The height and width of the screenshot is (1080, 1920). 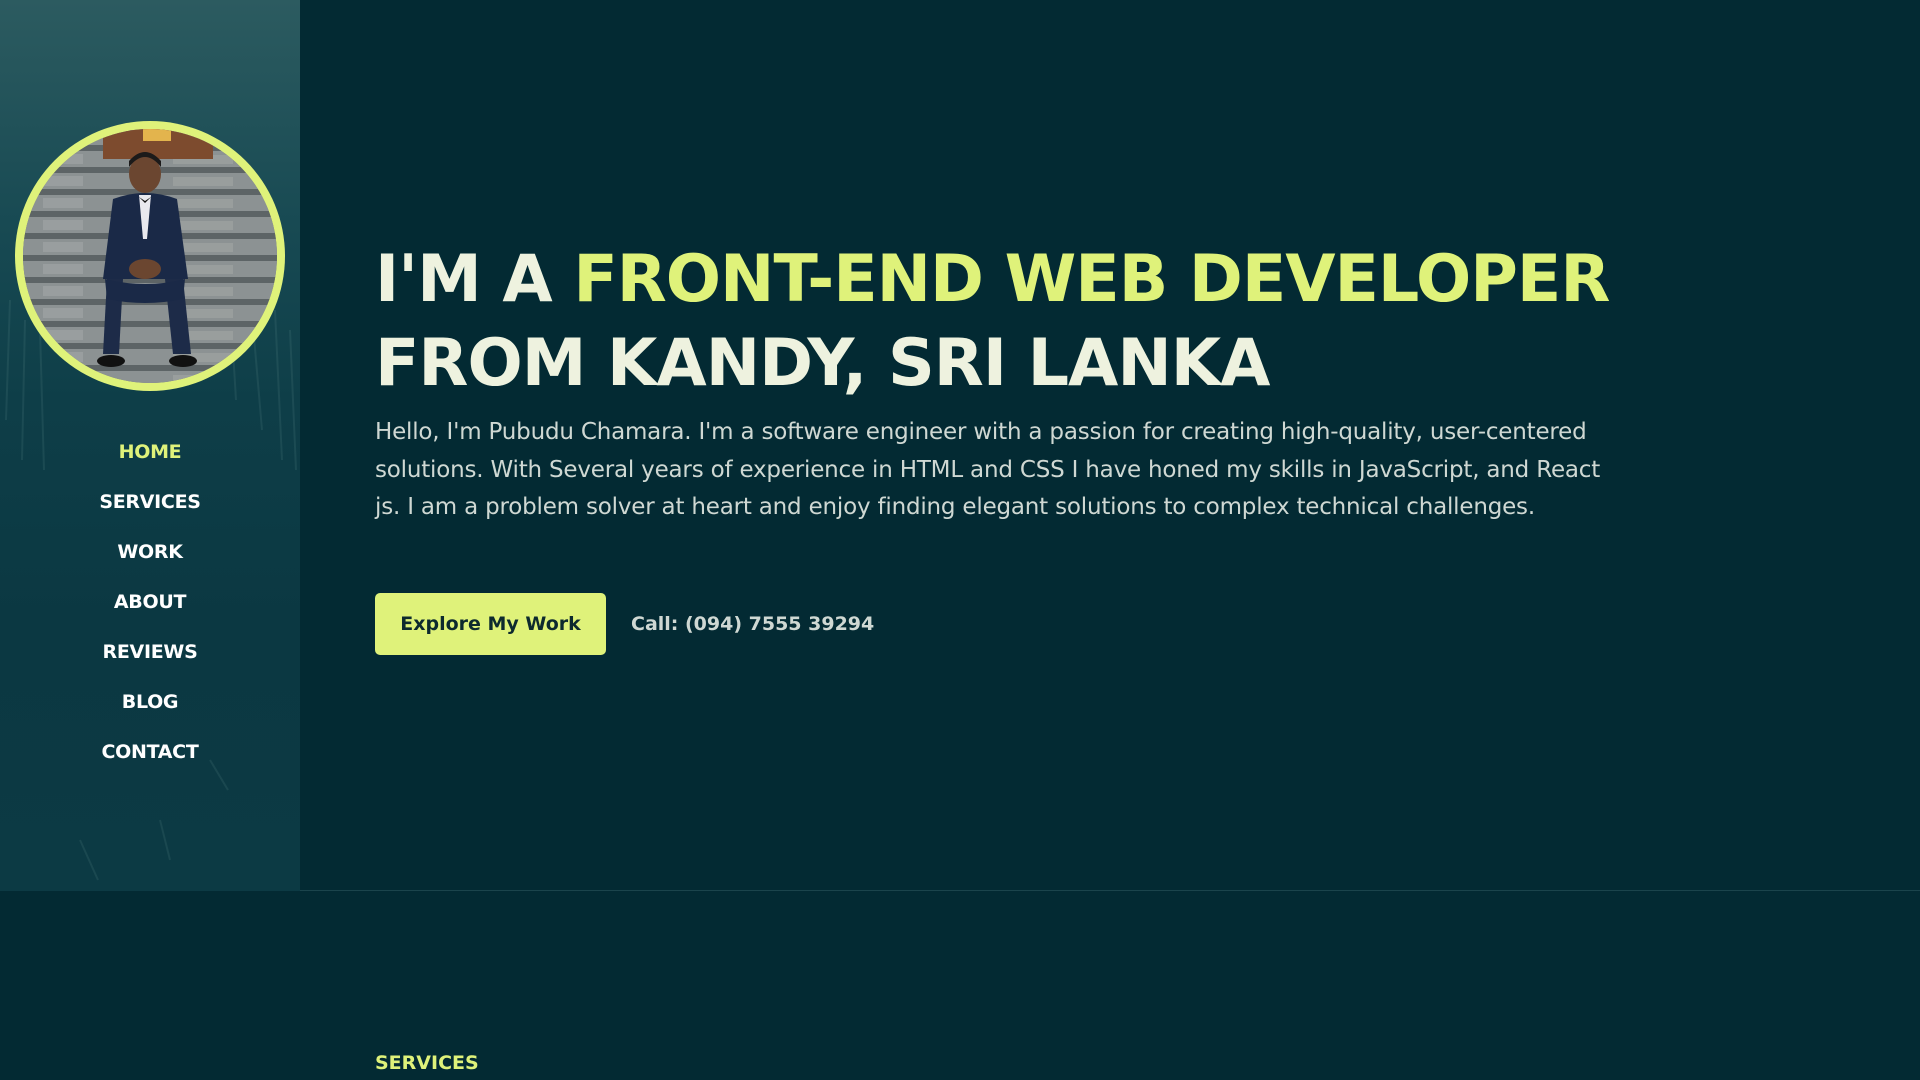 I want to click on avatar-ring, so click(x=150, y=256).